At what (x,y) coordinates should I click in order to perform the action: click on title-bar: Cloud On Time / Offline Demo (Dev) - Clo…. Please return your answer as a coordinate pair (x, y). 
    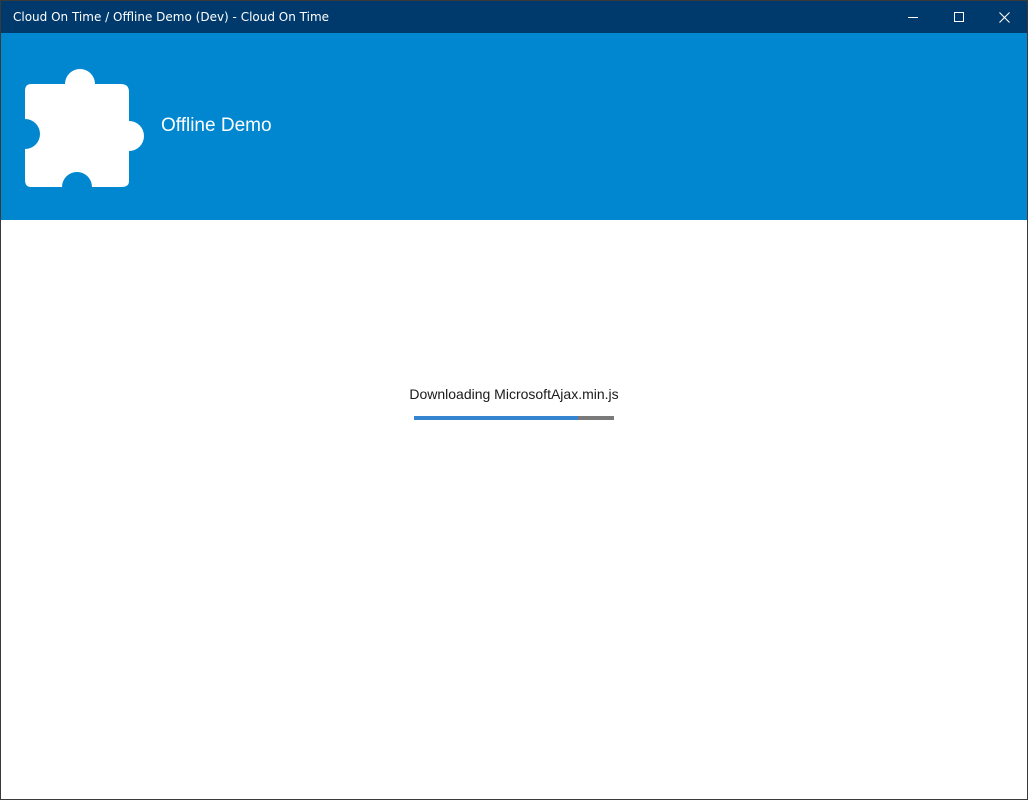
    Looking at the image, I should click on (514, 17).